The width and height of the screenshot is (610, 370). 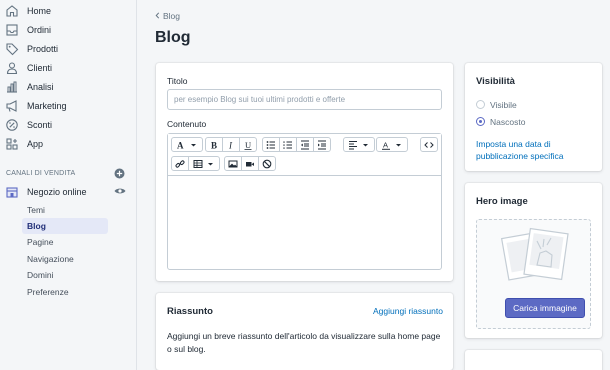 I want to click on image-dropzone: Carica immagine, so click(x=533, y=274).